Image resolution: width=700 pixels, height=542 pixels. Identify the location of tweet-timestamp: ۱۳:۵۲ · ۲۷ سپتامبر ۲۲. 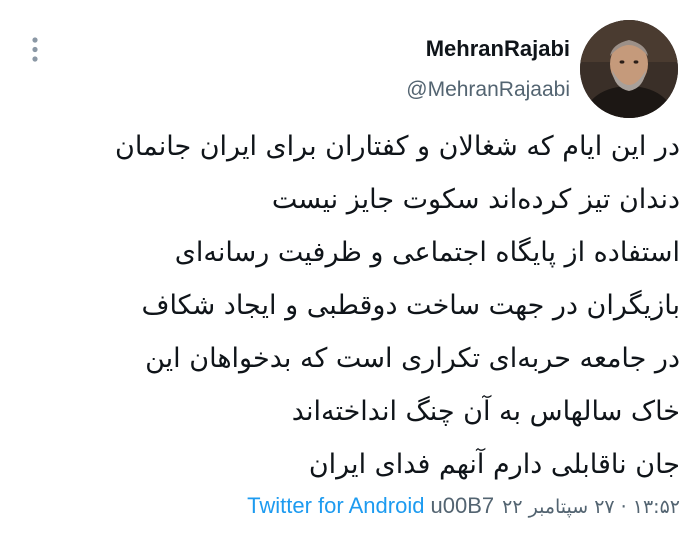
(591, 507).